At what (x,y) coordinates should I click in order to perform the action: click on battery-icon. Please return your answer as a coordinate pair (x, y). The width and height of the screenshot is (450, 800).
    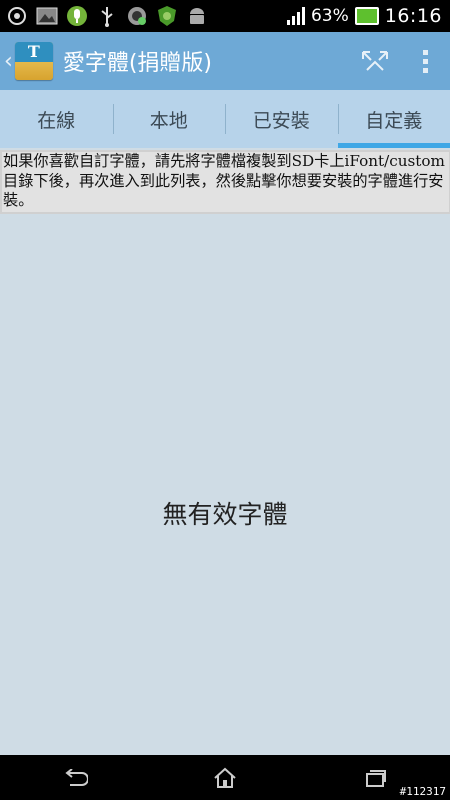
    Looking at the image, I should click on (366, 16).